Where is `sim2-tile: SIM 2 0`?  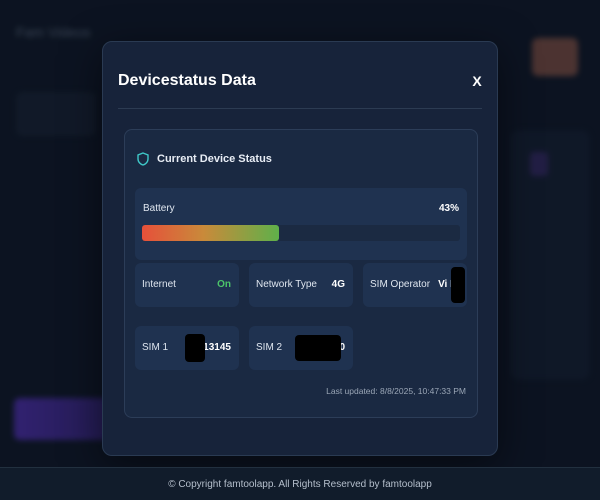 sim2-tile: SIM 2 0 is located at coordinates (301, 348).